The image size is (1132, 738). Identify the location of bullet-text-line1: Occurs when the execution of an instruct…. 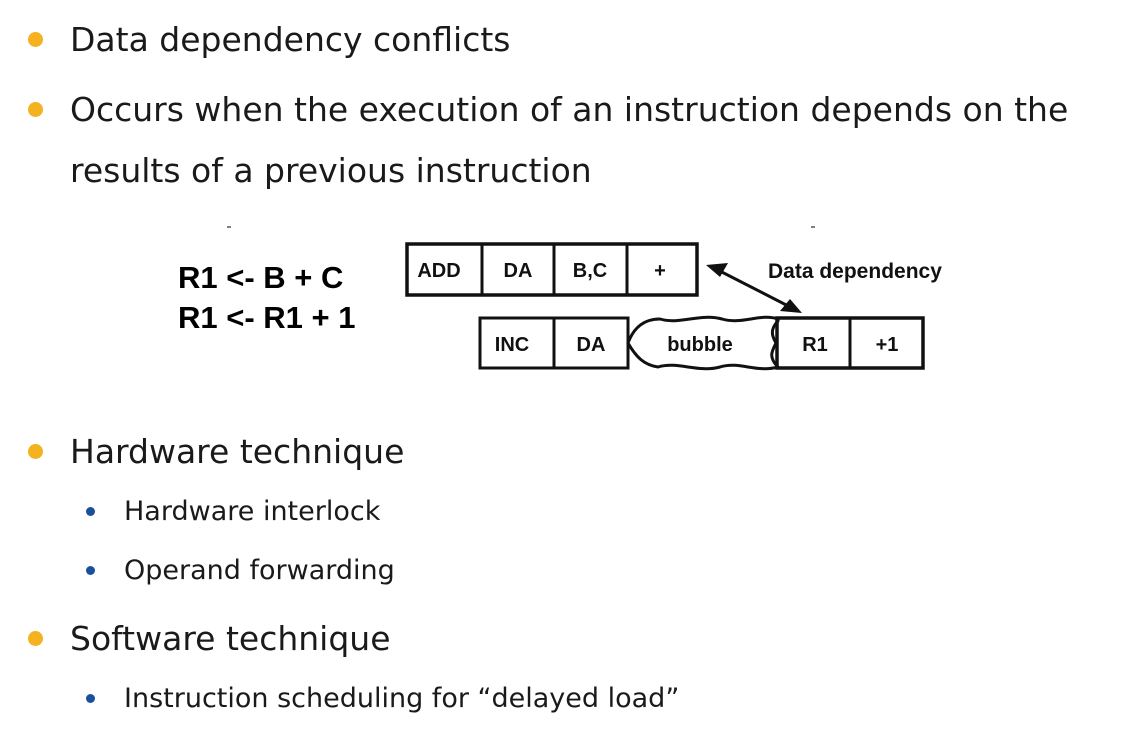
(569, 109).